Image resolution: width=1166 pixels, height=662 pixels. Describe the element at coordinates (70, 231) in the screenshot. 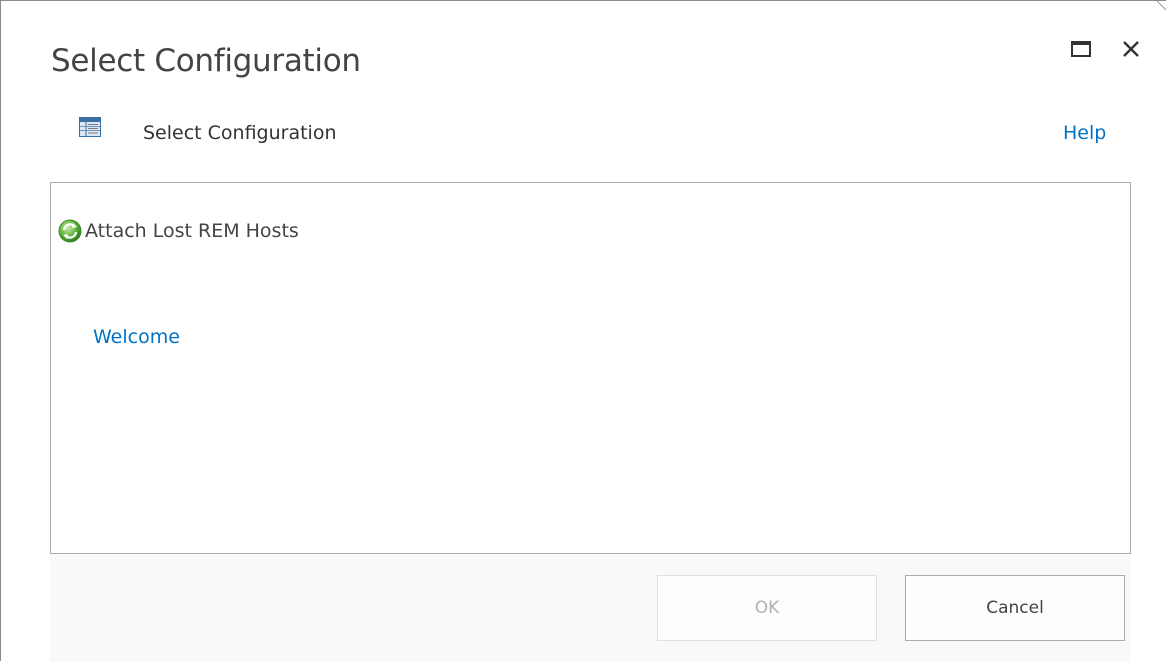

I see `refresh-icon` at that location.